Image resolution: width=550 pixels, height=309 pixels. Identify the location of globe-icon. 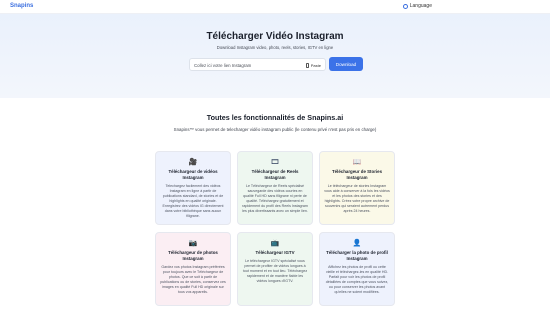
(405, 6).